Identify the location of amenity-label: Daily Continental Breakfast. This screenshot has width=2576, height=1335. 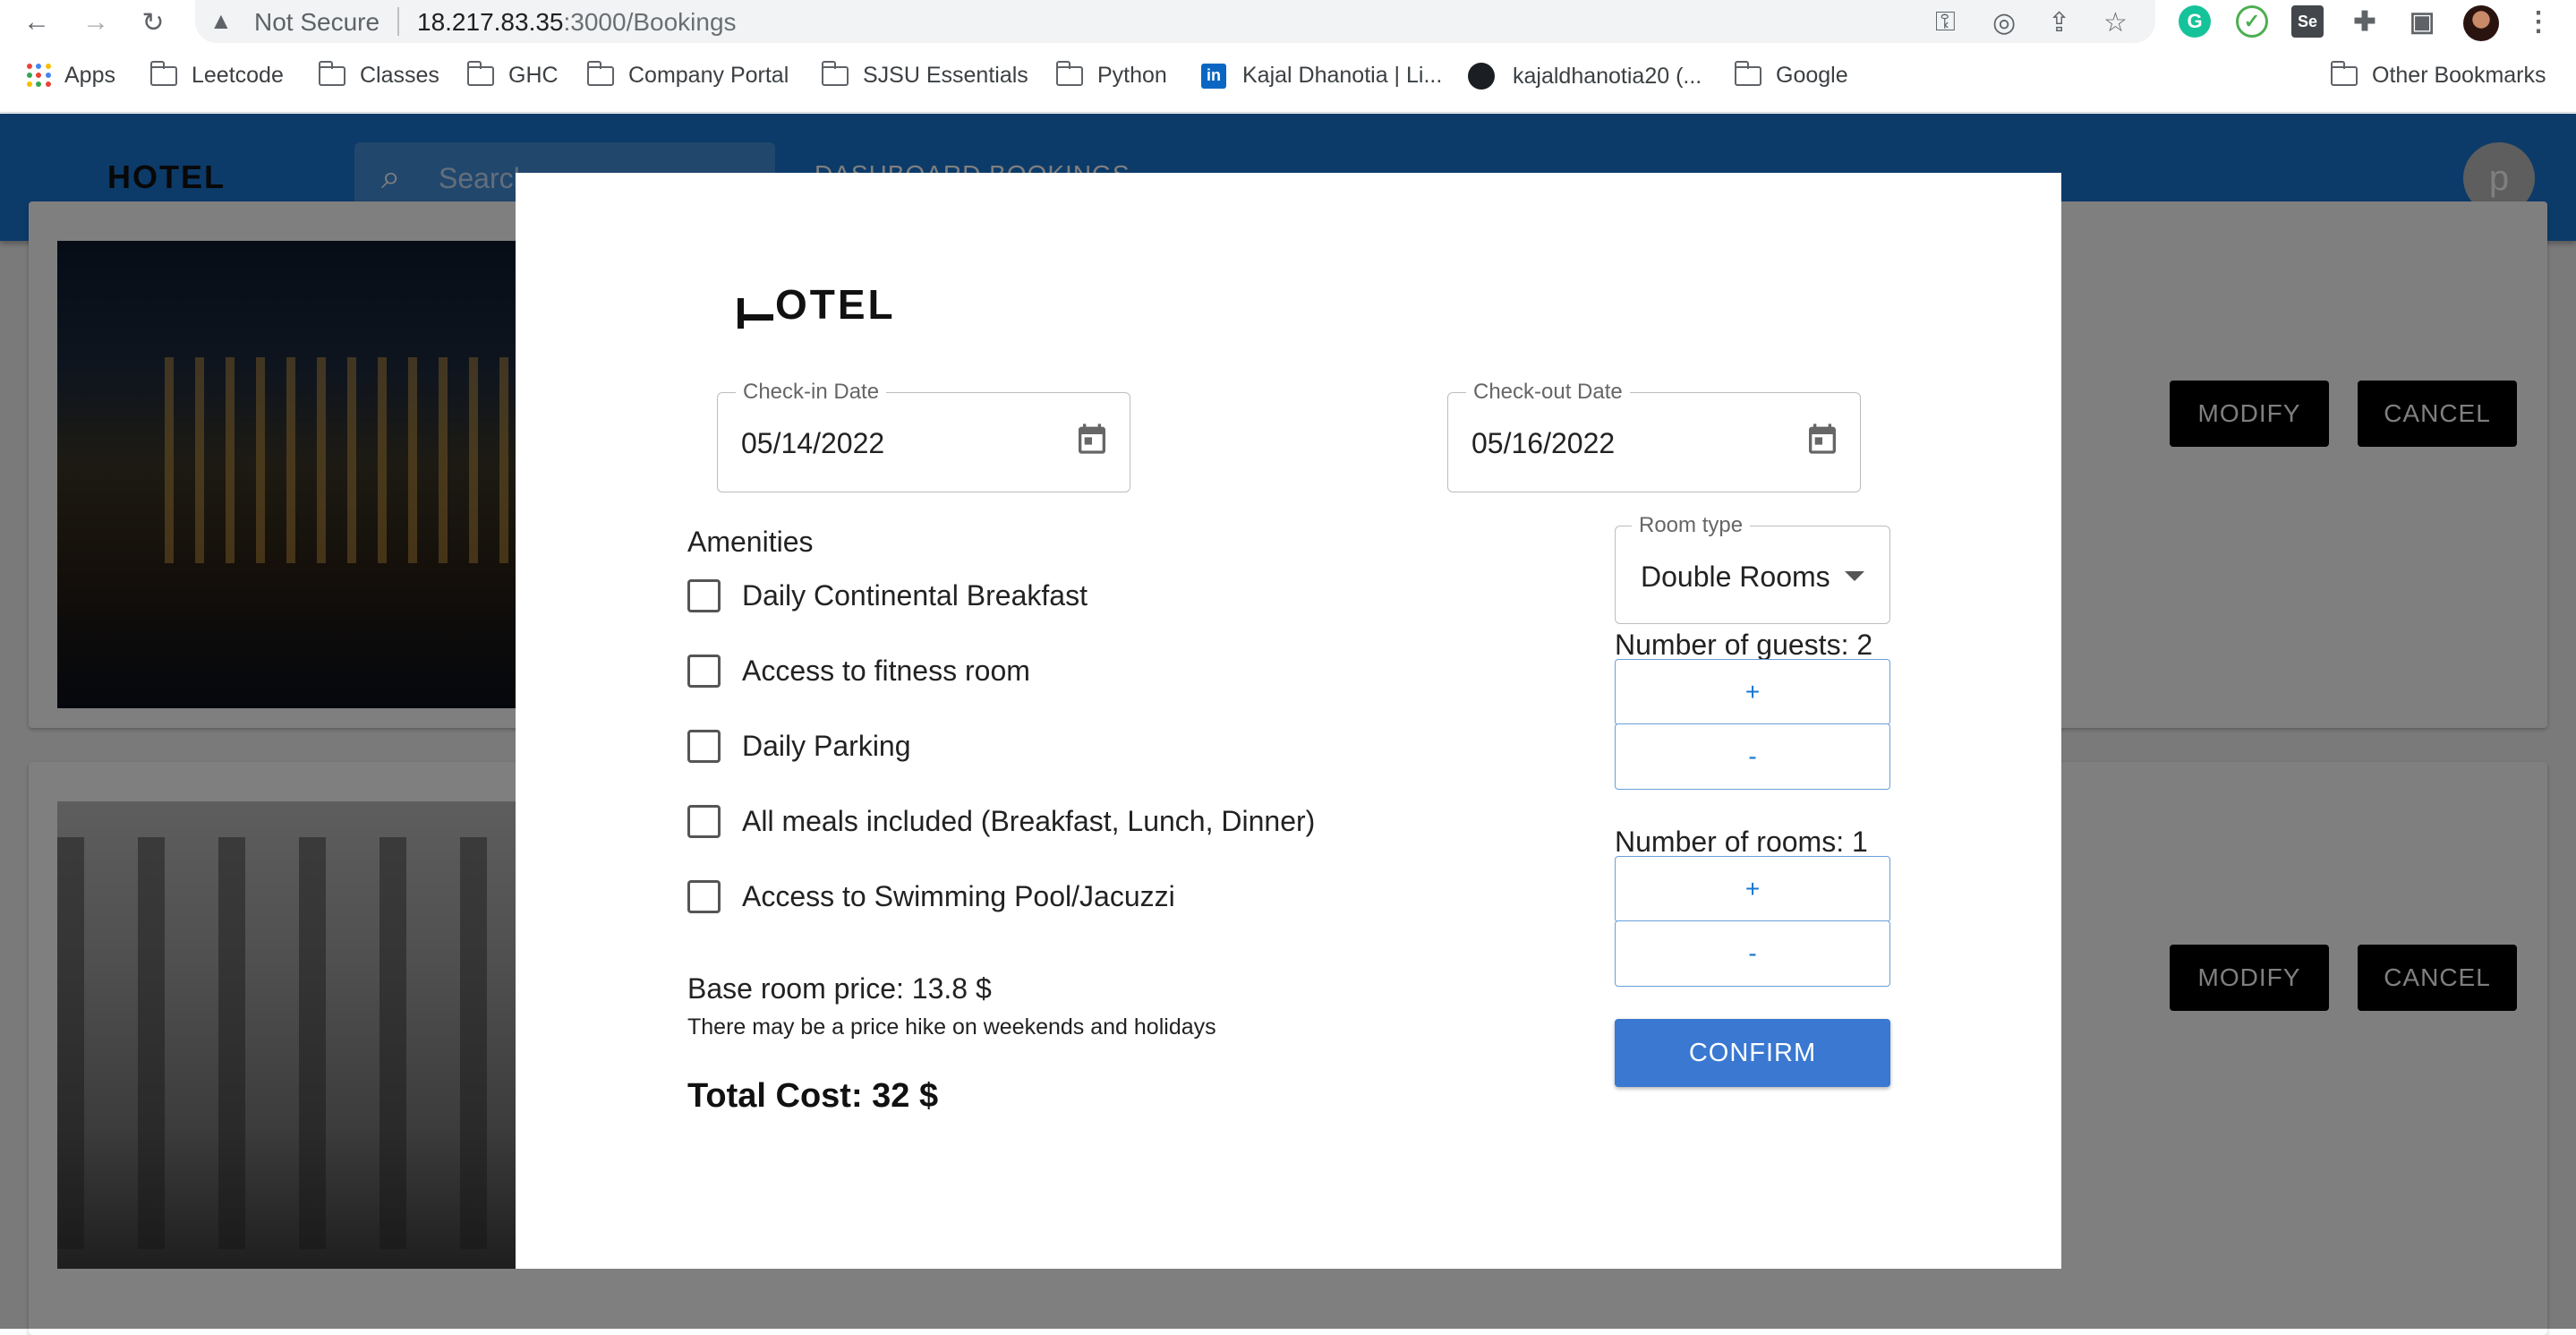
(915, 595).